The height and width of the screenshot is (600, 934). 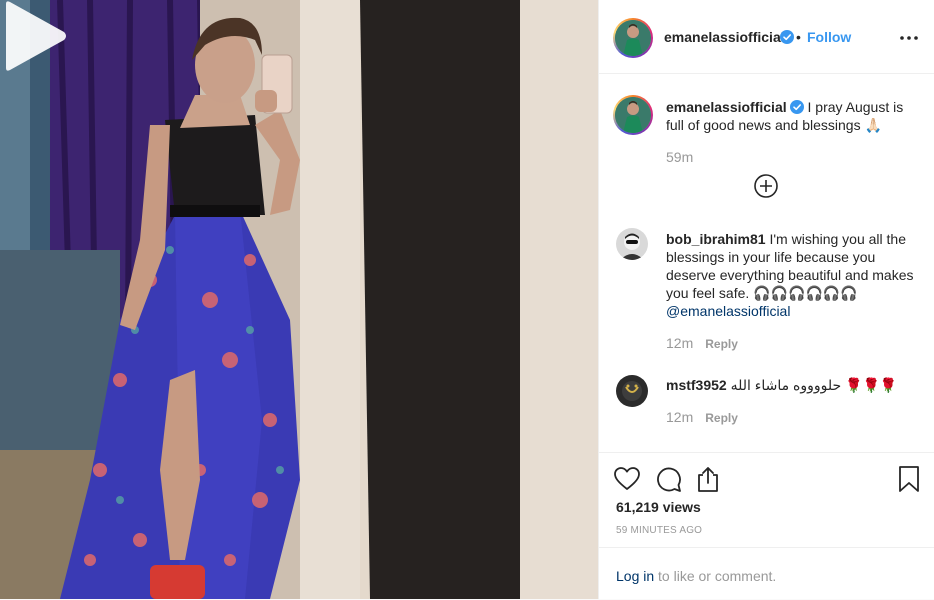 What do you see at coordinates (726, 107) in the screenshot?
I see `caption-username: emanelassiofficial` at bounding box center [726, 107].